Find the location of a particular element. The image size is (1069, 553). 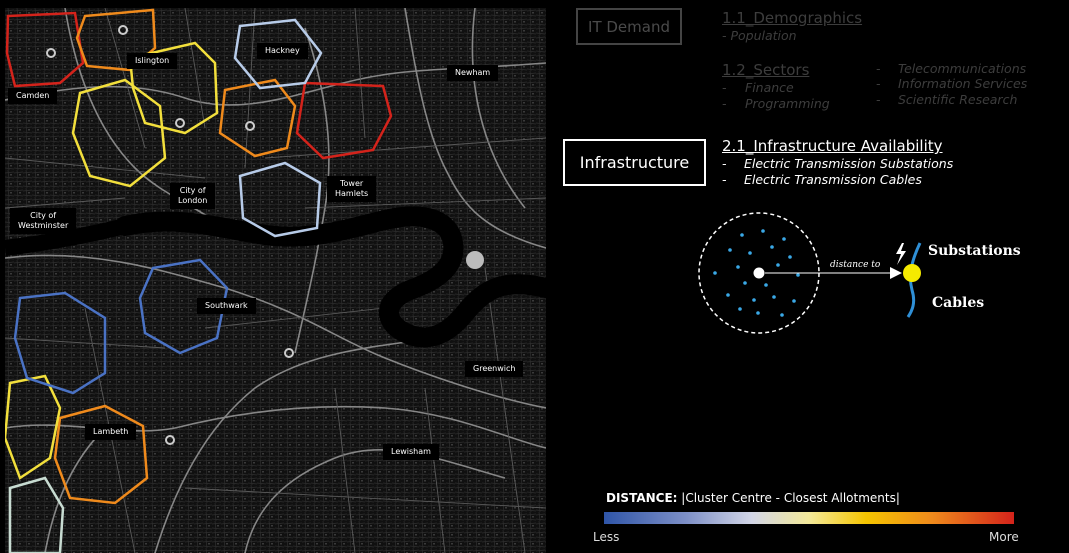

label-tower-hamlets: Tower Hamlets is located at coordinates (352, 189).